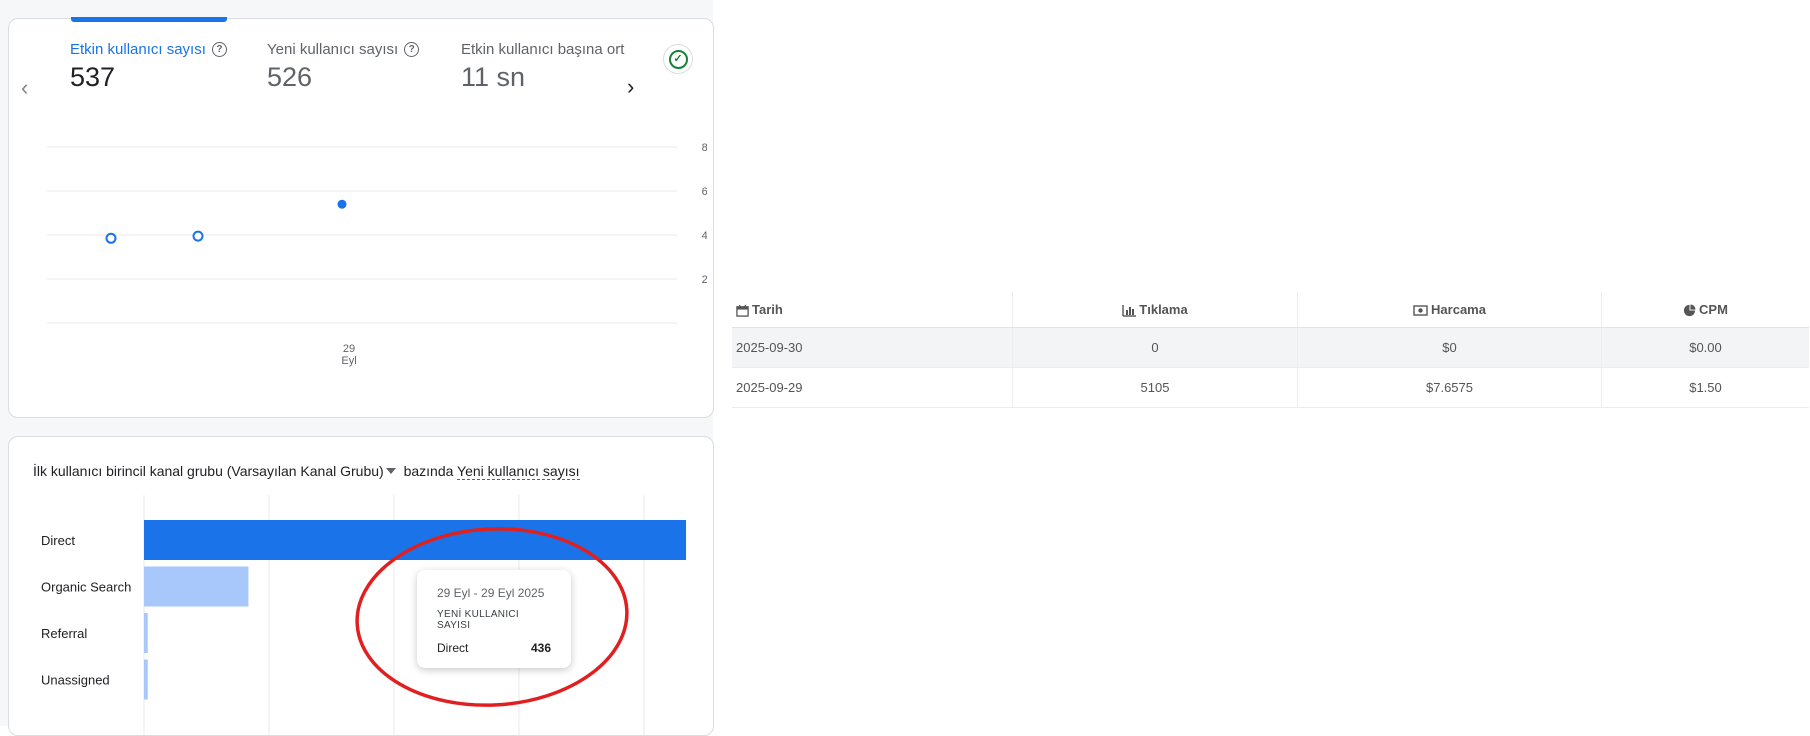 This screenshot has height=736, width=1810. I want to click on x-tick-month: Eyl, so click(348, 361).